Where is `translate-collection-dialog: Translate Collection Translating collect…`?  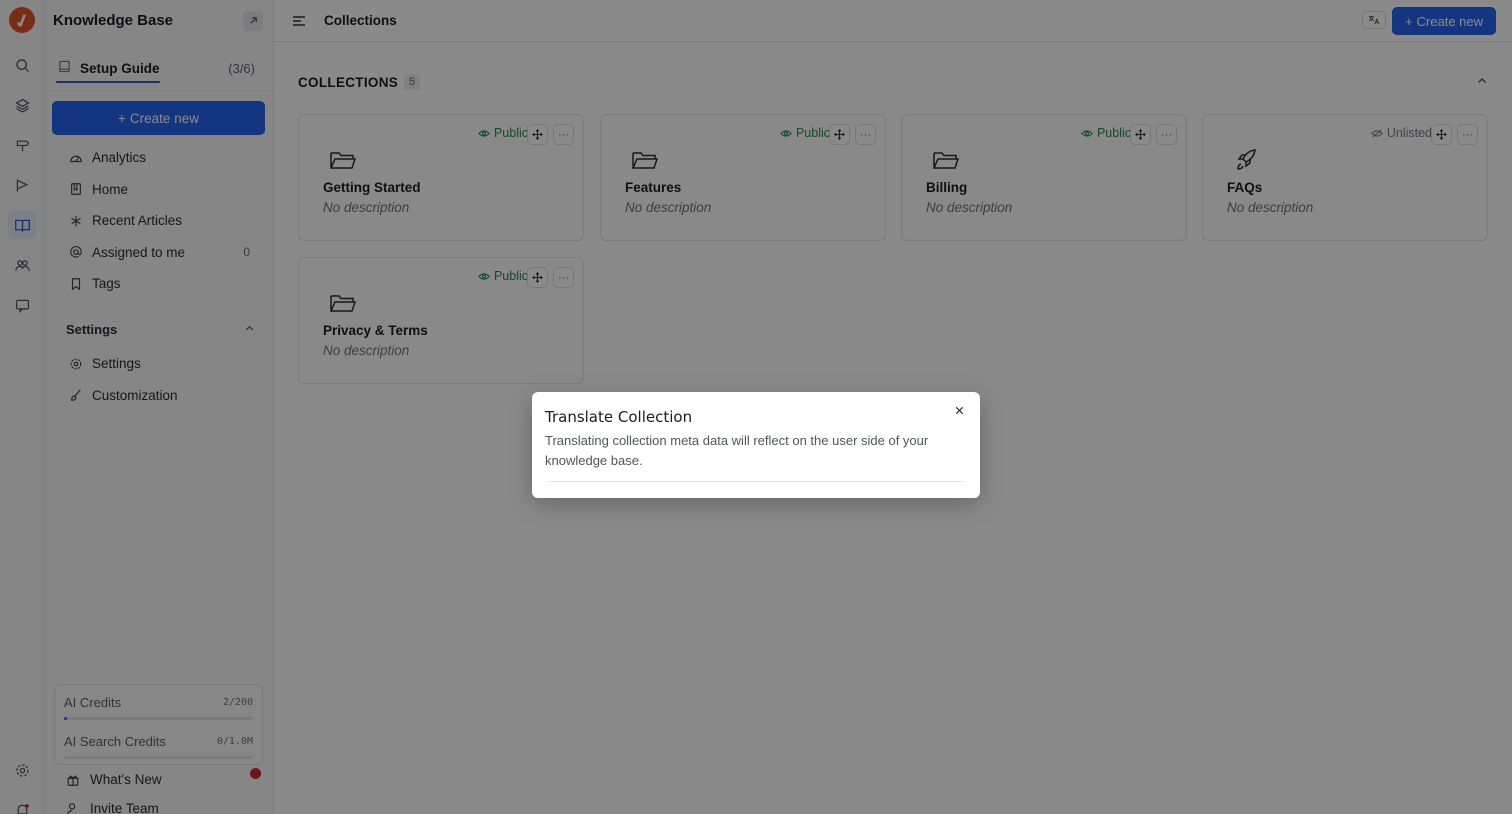 translate-collection-dialog: Translate Collection Translating collect… is located at coordinates (756, 445).